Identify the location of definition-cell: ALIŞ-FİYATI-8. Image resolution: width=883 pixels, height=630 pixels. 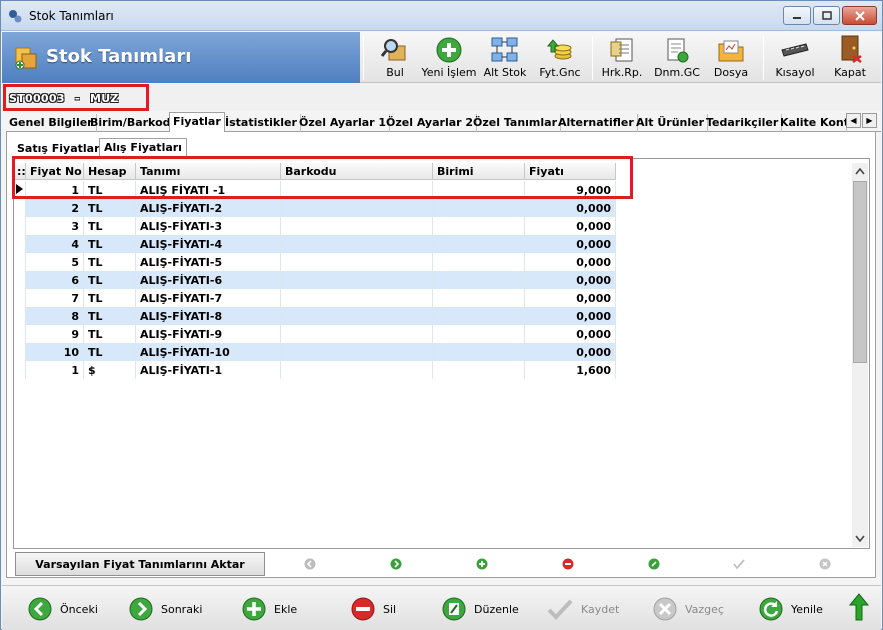
(208, 316).